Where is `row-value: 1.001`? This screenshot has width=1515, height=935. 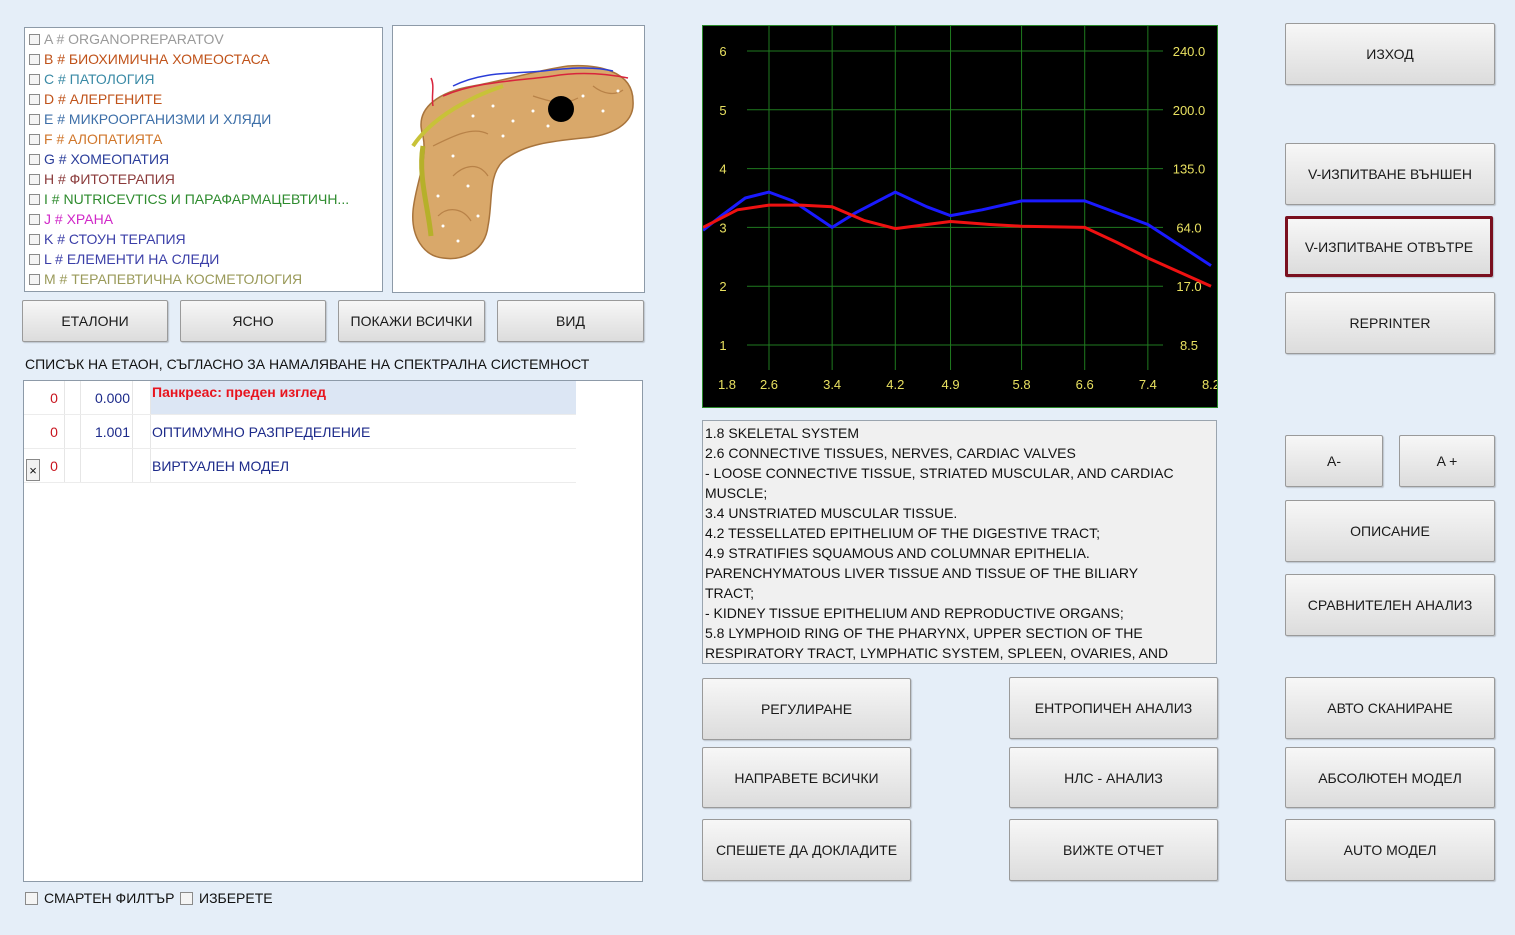
row-value: 1.001 is located at coordinates (112, 432).